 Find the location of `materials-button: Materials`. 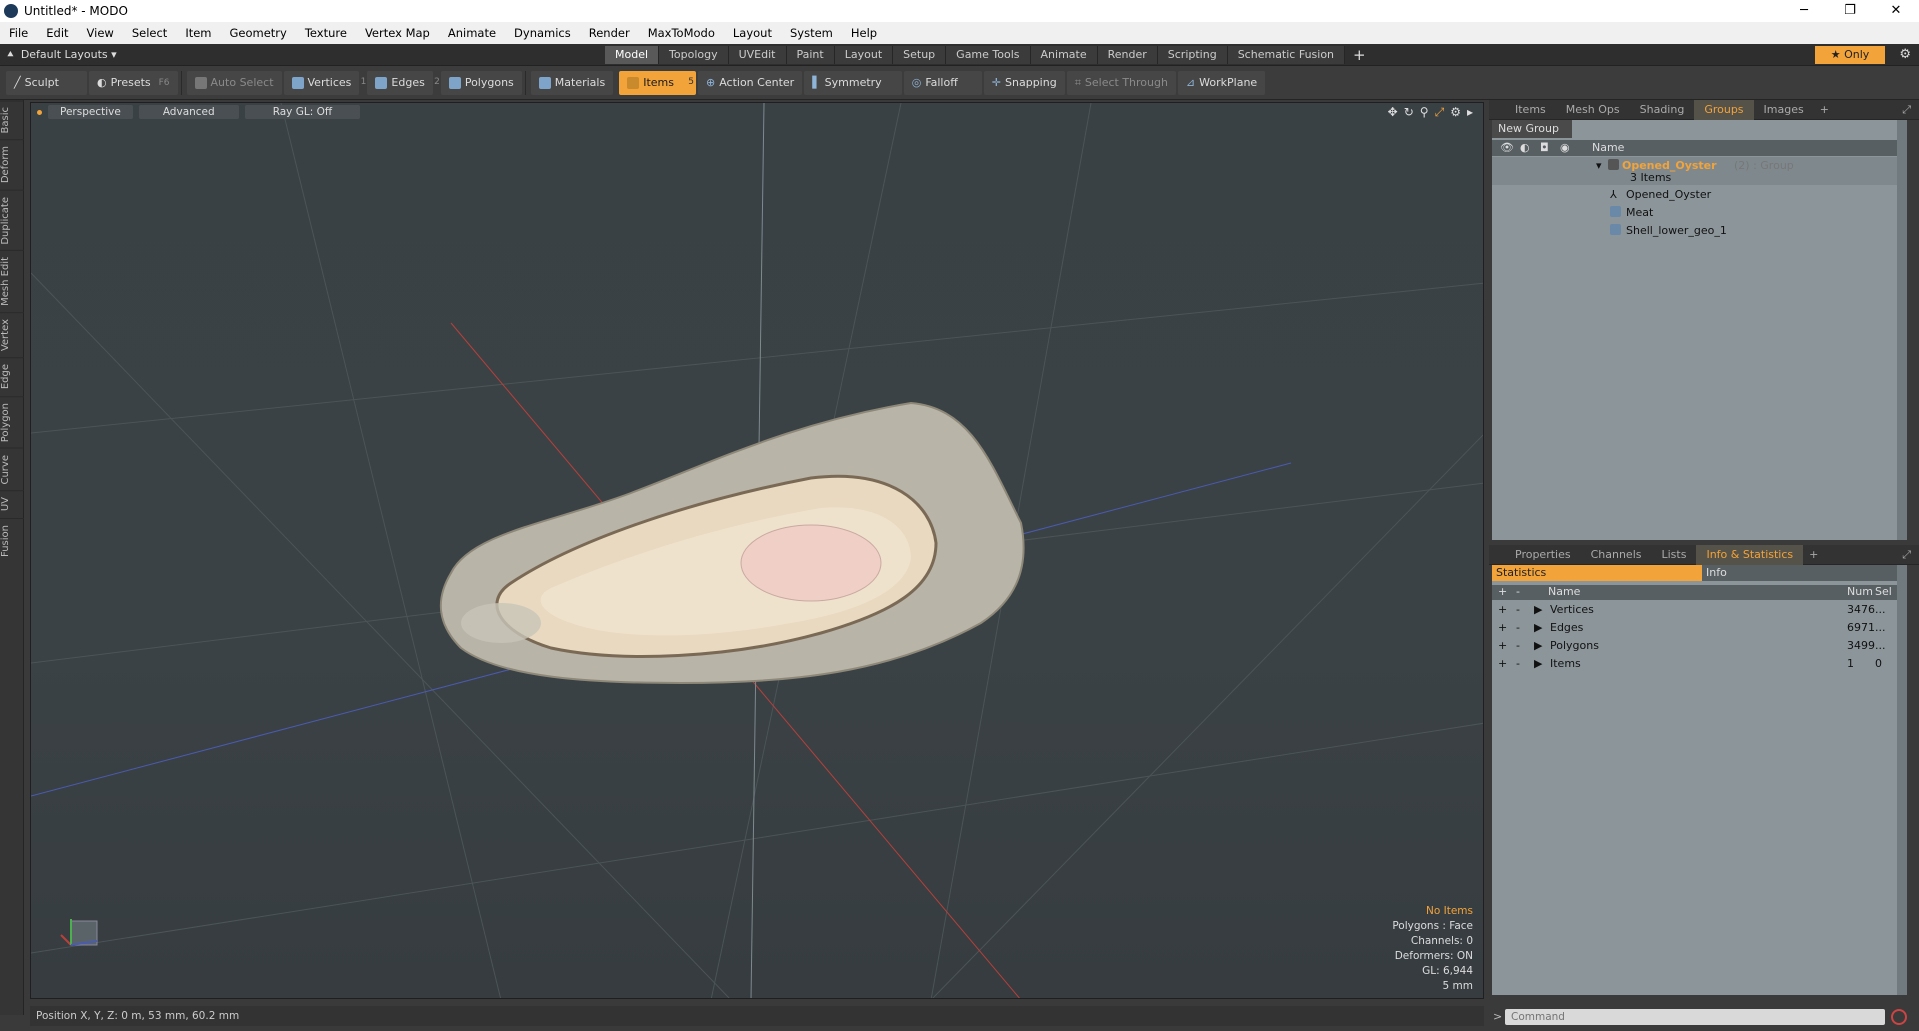

materials-button: Materials is located at coordinates (572, 82).